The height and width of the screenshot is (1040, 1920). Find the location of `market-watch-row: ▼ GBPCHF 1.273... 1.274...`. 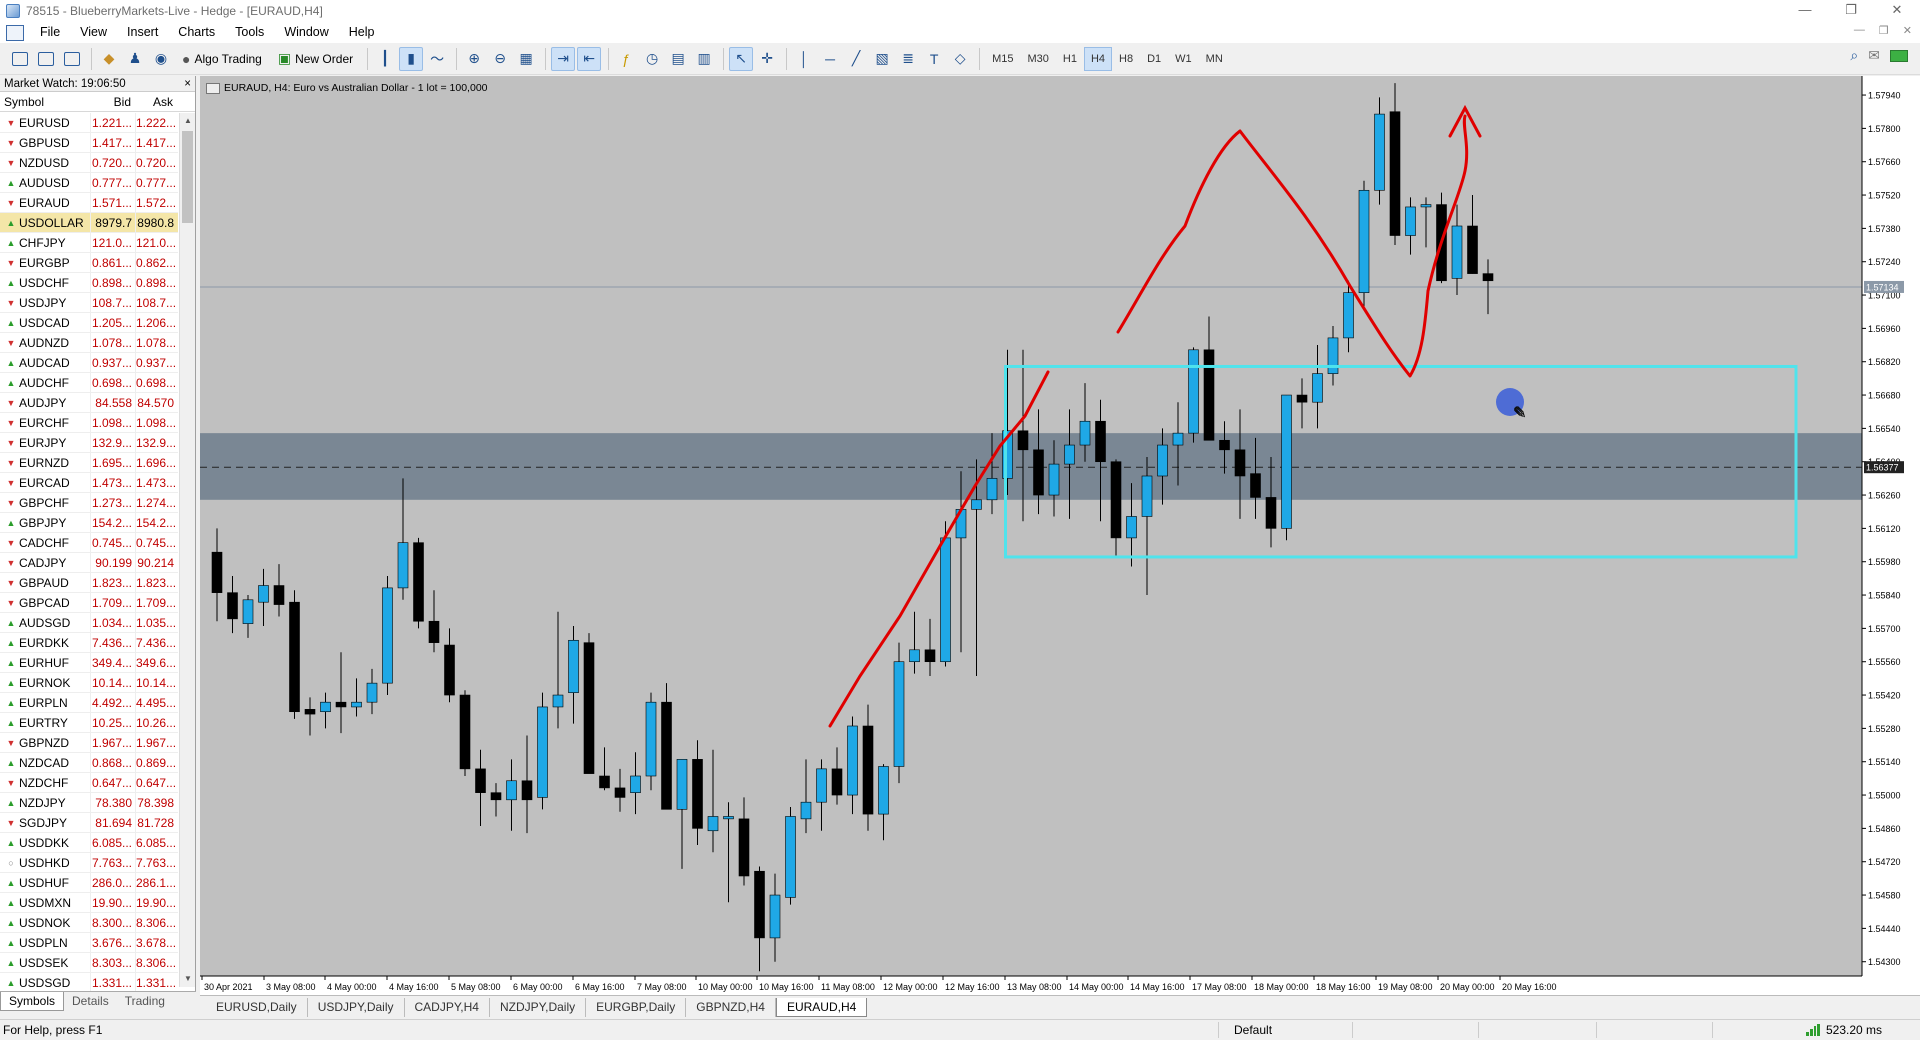

market-watch-row: ▼ GBPCHF 1.273... 1.274... is located at coordinates (89, 503).